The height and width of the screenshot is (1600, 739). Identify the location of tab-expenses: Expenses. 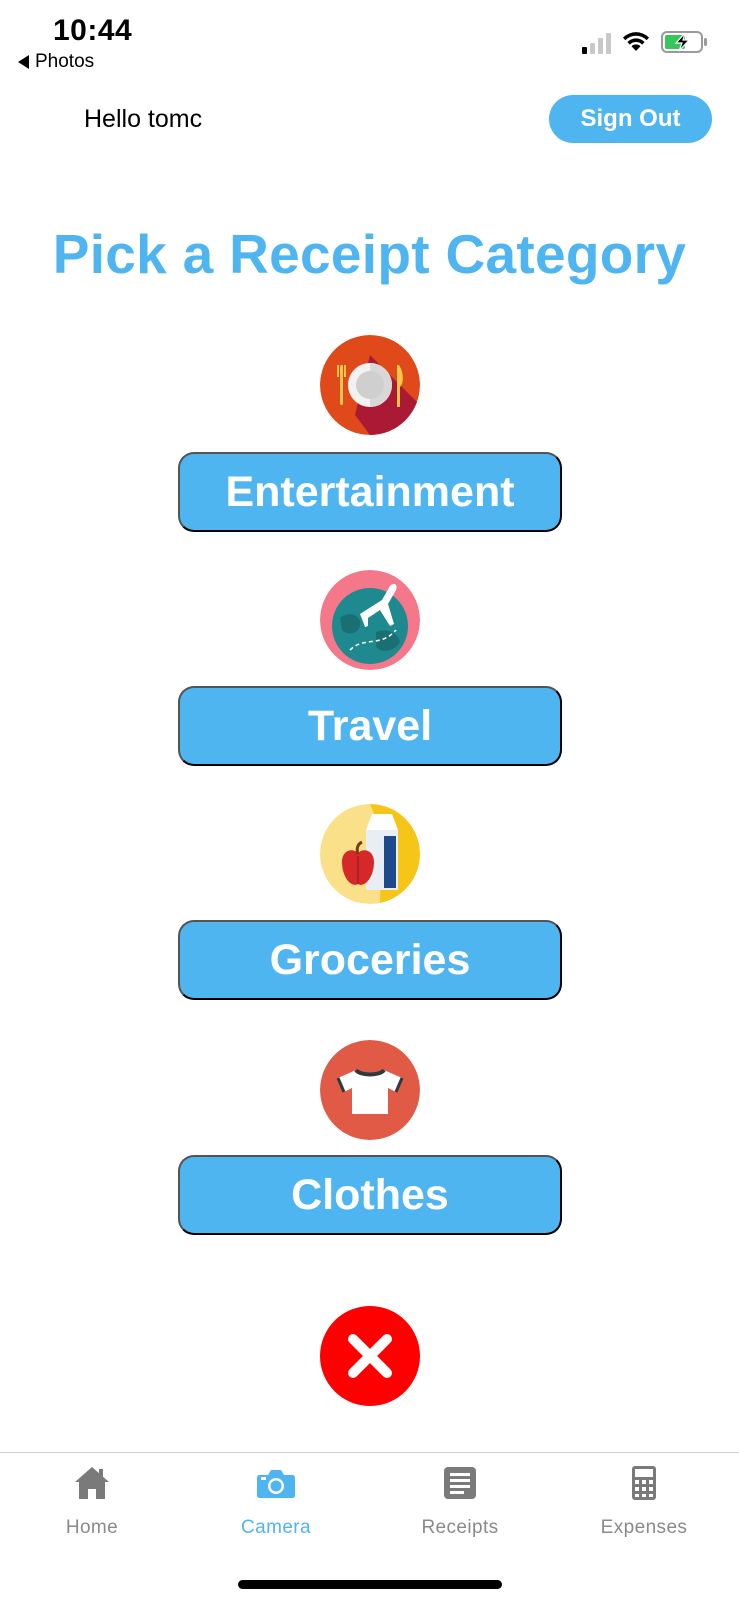
(644, 1501).